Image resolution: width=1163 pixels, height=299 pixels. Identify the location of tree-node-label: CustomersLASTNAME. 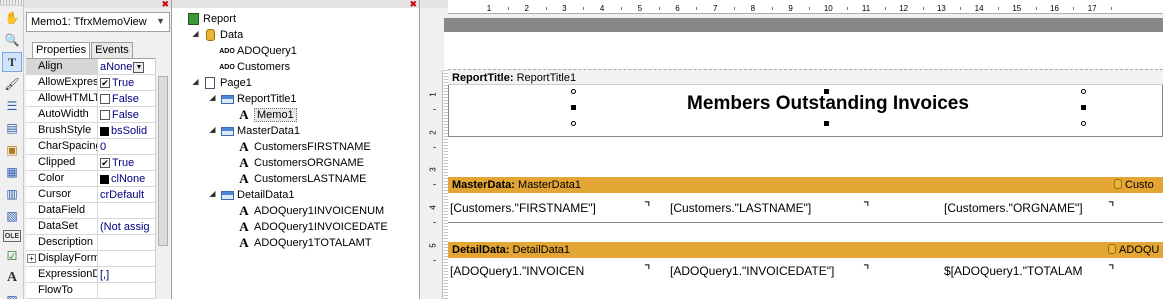
(310, 179).